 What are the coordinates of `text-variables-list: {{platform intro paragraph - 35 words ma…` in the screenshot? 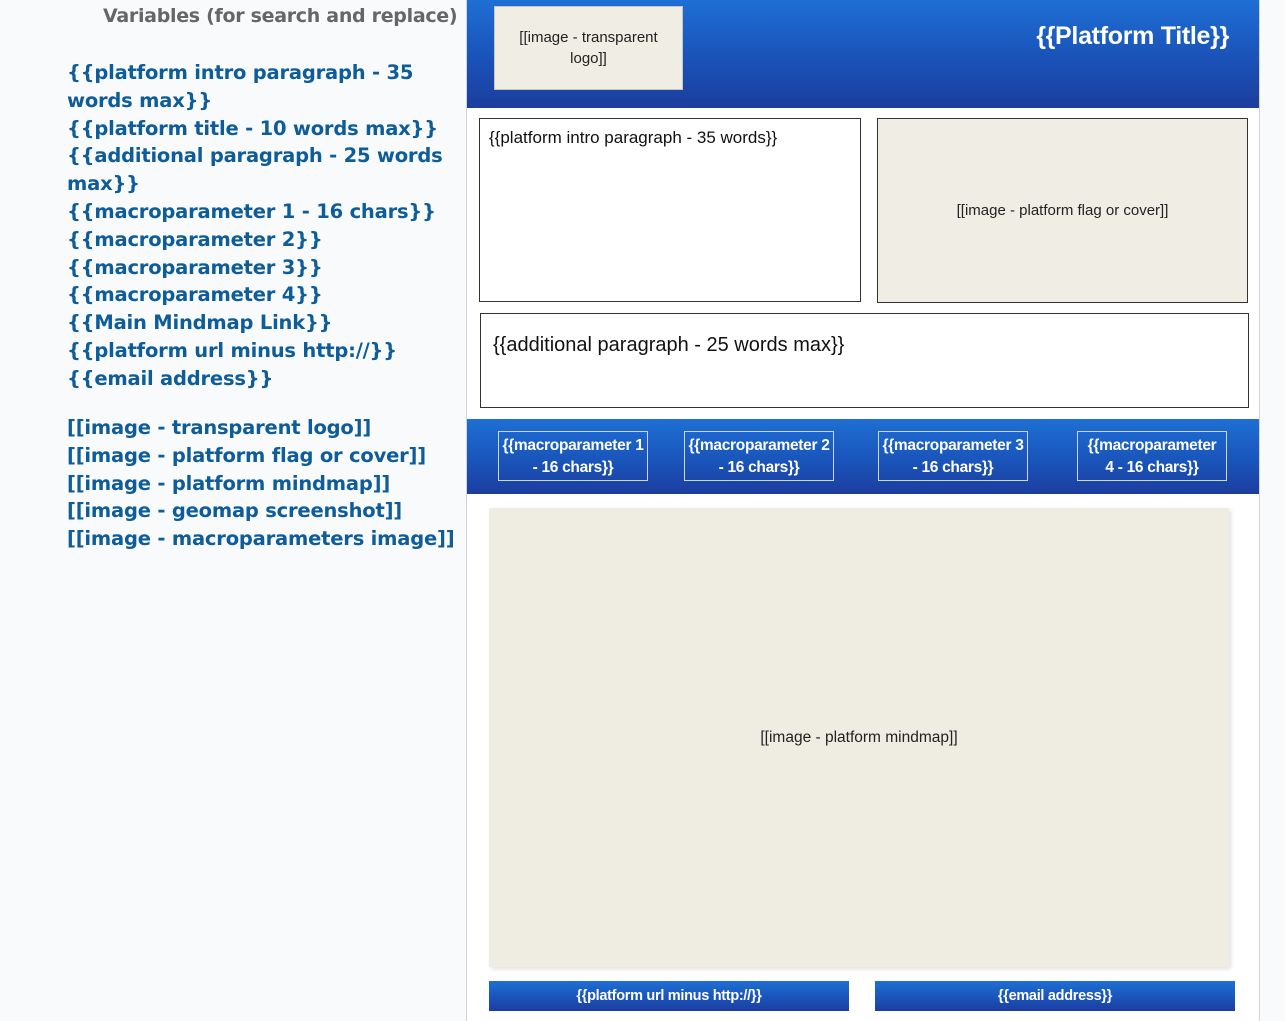 It's located at (264, 226).